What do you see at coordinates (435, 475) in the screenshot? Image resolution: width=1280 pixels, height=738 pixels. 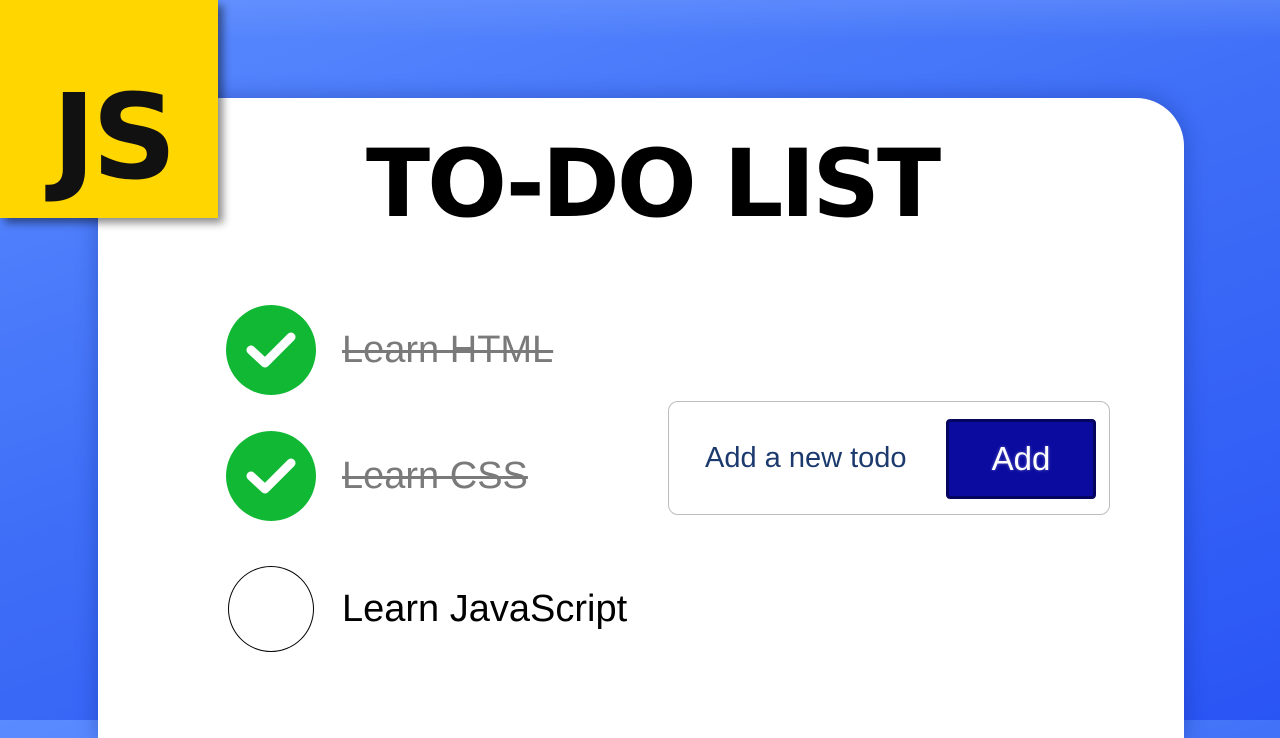 I see `todo-label: Learn CSS` at bounding box center [435, 475].